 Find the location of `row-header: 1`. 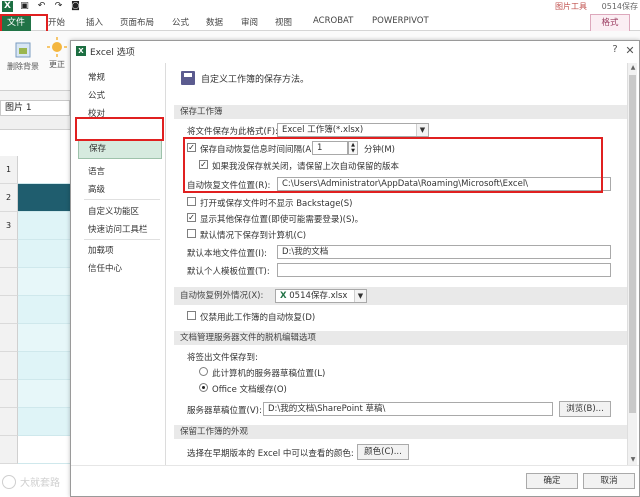

row-header: 1 is located at coordinates (9, 170).